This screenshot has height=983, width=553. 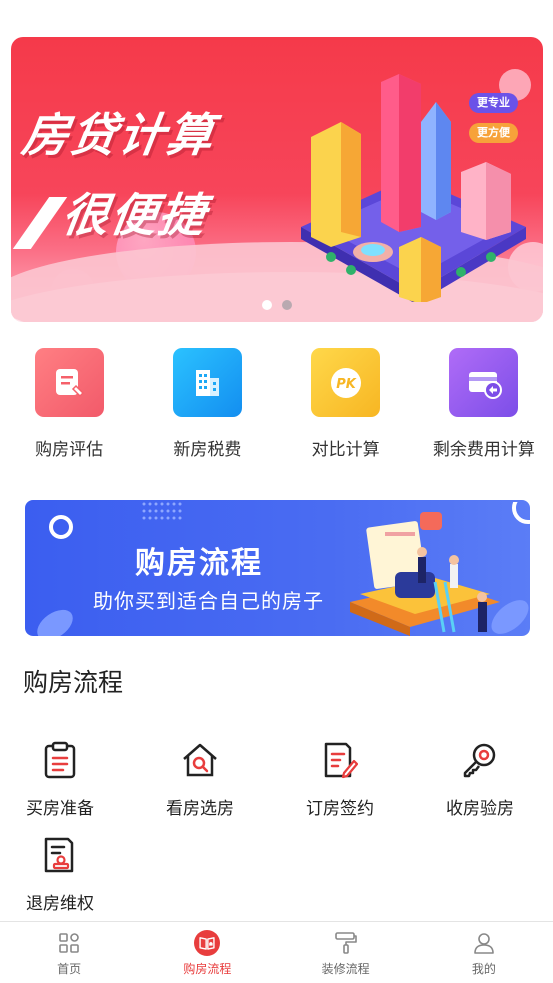 What do you see at coordinates (345, 450) in the screenshot?
I see `tool-label: 对比计算` at bounding box center [345, 450].